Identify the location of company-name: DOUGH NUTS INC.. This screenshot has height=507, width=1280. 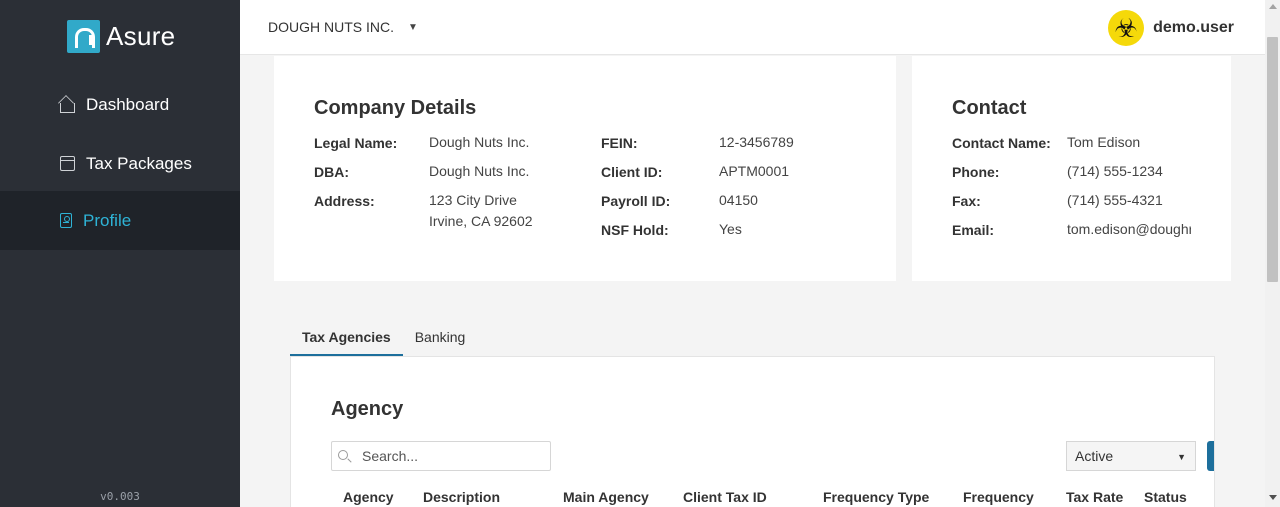
(331, 27).